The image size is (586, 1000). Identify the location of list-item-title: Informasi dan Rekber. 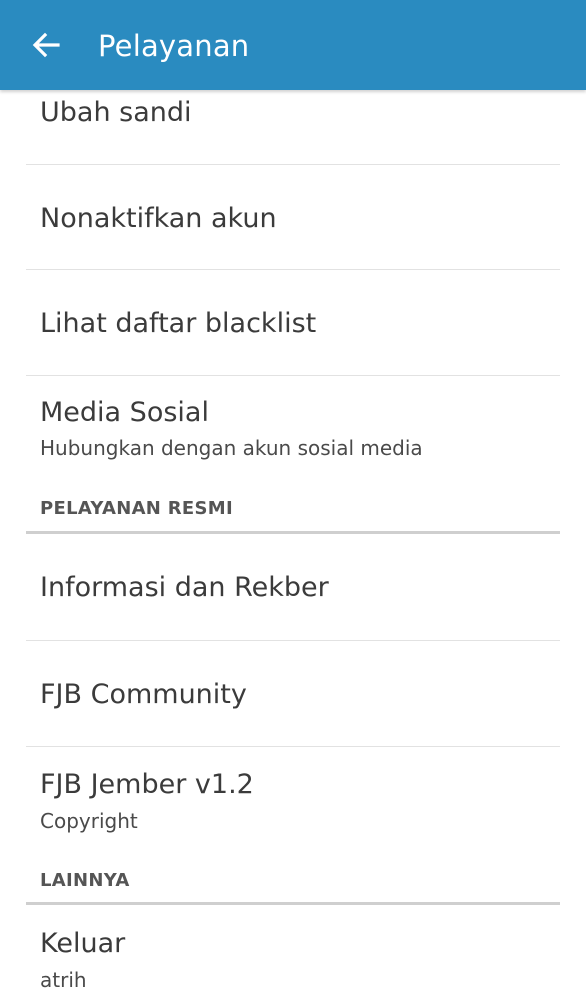
(184, 587).